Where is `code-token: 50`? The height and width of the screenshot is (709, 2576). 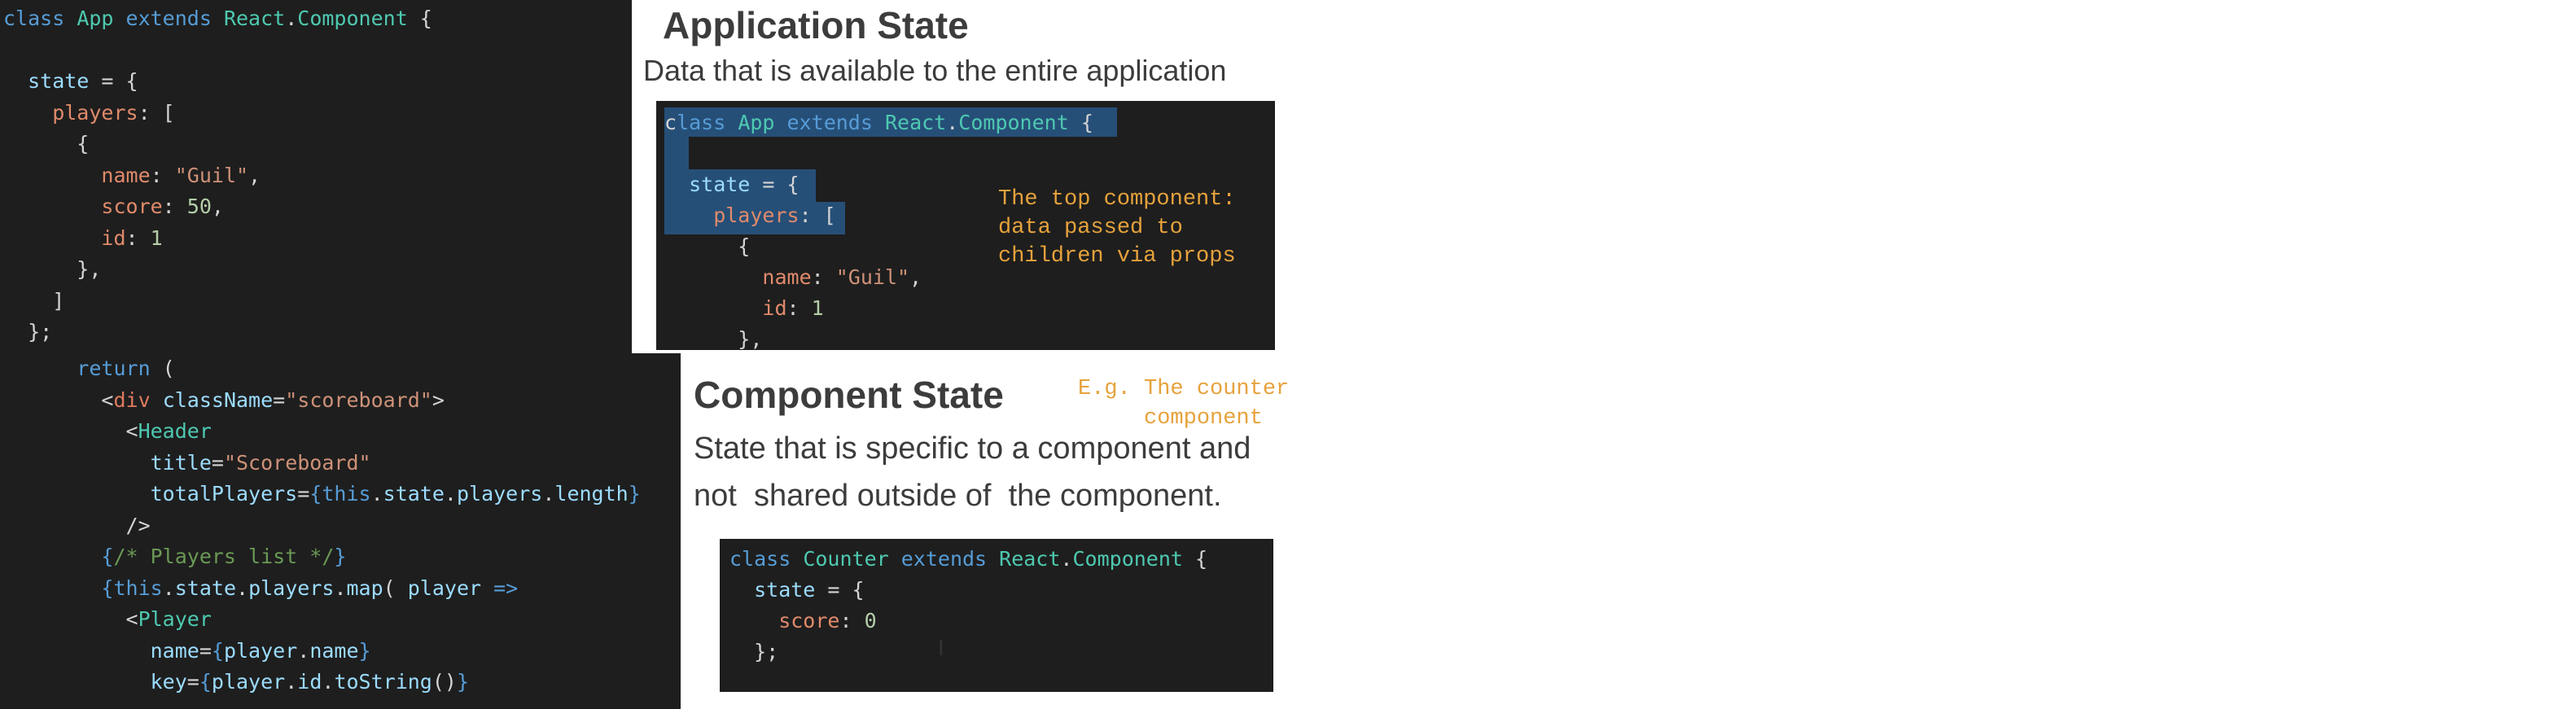 code-token: 50 is located at coordinates (199, 206).